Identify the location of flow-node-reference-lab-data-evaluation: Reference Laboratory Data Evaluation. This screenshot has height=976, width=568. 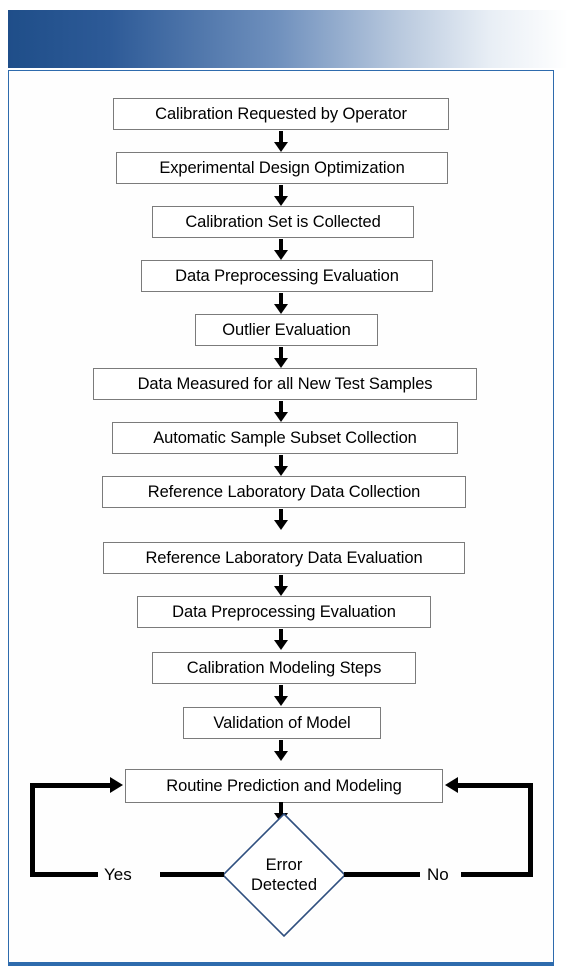
(284, 558).